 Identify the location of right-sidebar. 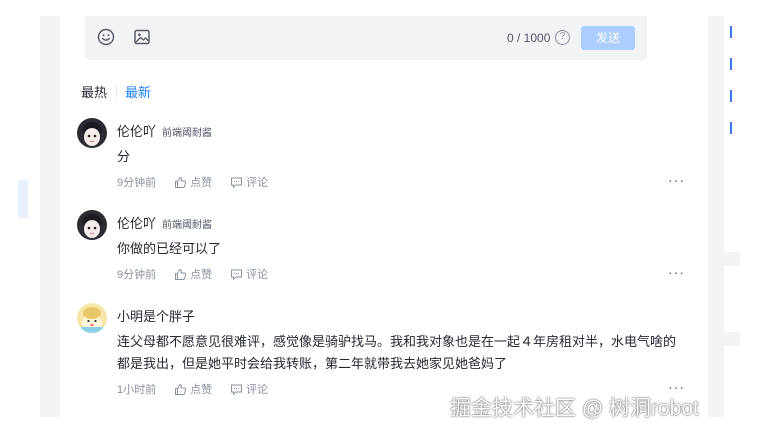
(732, 216).